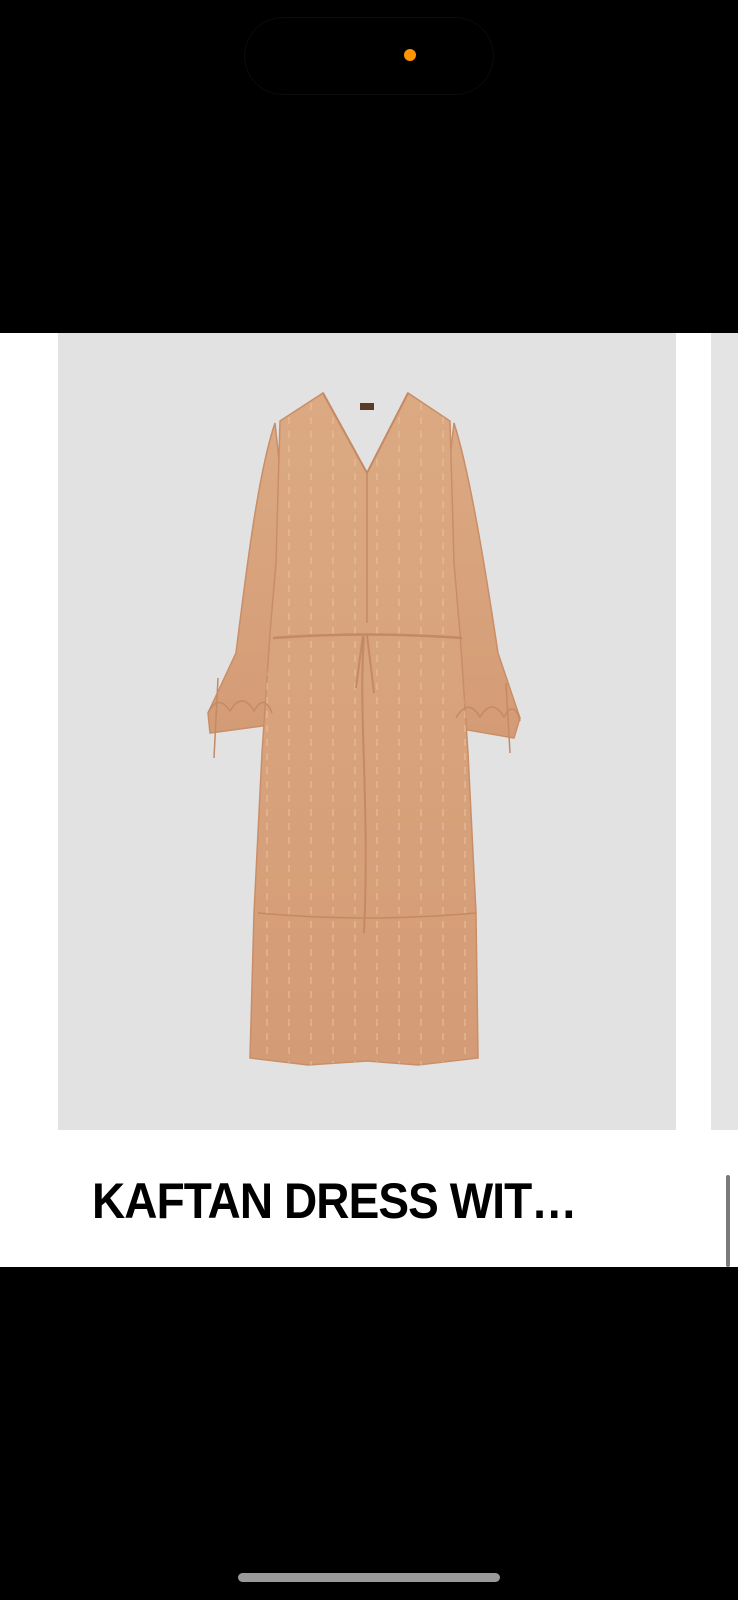 The width and height of the screenshot is (738, 1600). Describe the element at coordinates (410, 55) in the screenshot. I see `privacy-indicator-dot` at that location.